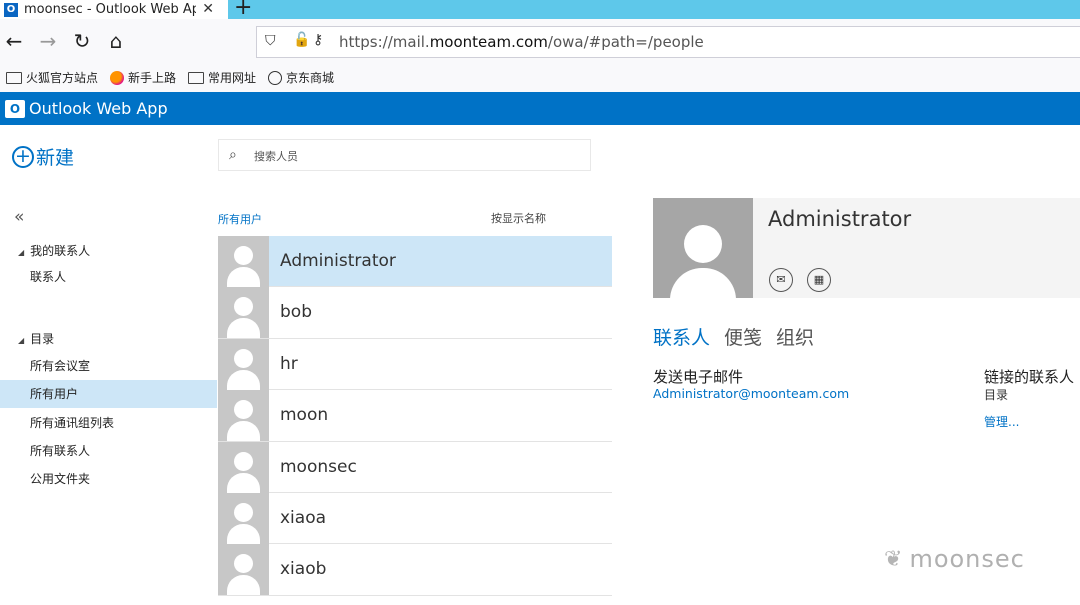 The height and width of the screenshot is (605, 1080). I want to click on search-placeholder: 搜索人员, so click(276, 156).